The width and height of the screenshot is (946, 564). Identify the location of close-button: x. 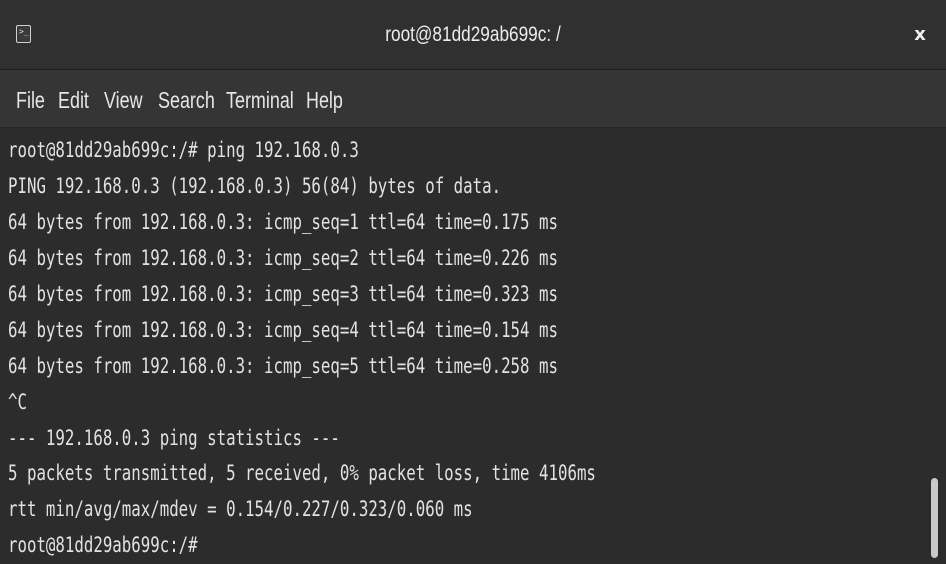
(920, 35).